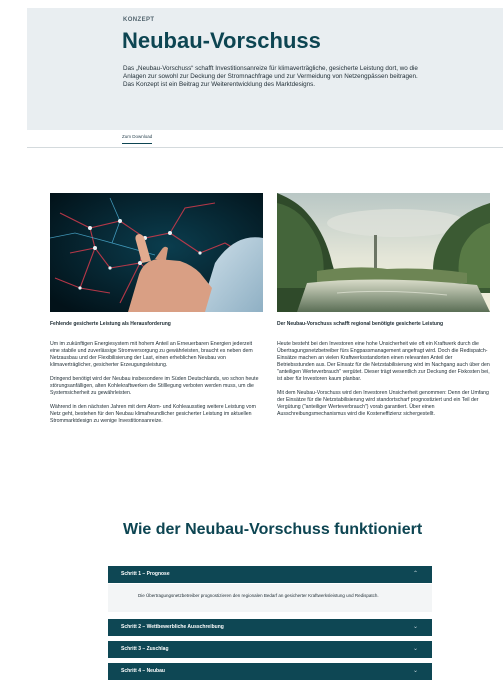 The width and height of the screenshot is (503, 691). Describe the element at coordinates (143, 671) in the screenshot. I see `accordion-label: Schritt 4 – Neubau` at that location.